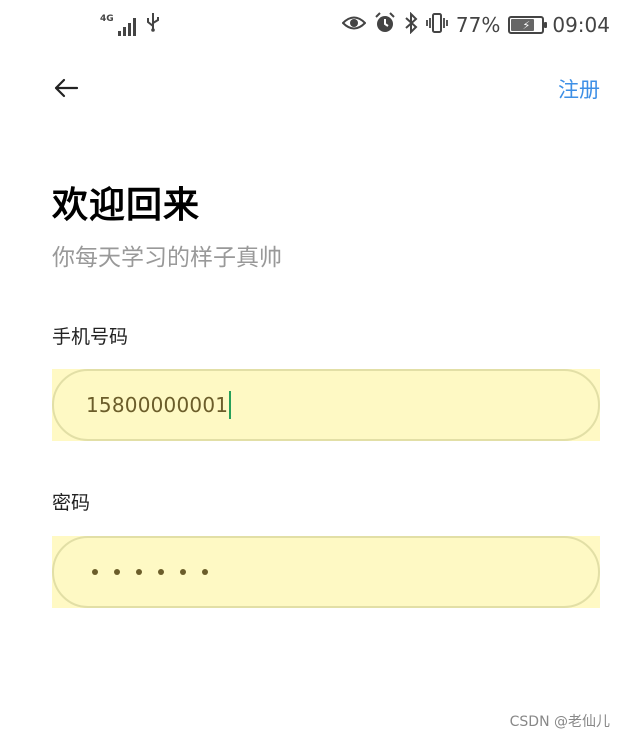 This screenshot has height=739, width=624. What do you see at coordinates (354, 25) in the screenshot?
I see `eye-icon` at bounding box center [354, 25].